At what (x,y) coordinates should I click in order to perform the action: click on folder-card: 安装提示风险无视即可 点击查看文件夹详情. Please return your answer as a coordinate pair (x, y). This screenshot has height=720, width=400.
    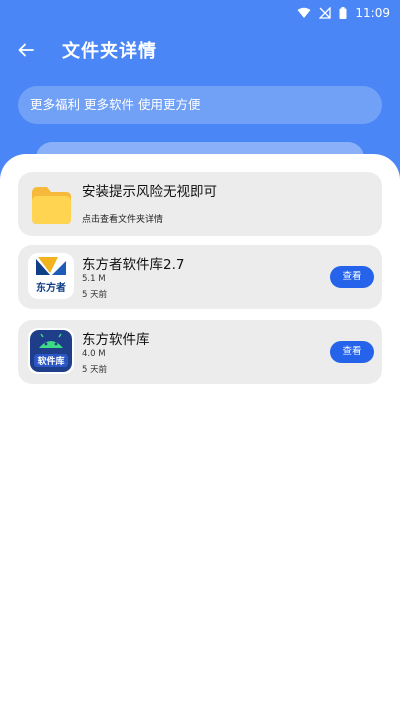
    Looking at the image, I should click on (200, 204).